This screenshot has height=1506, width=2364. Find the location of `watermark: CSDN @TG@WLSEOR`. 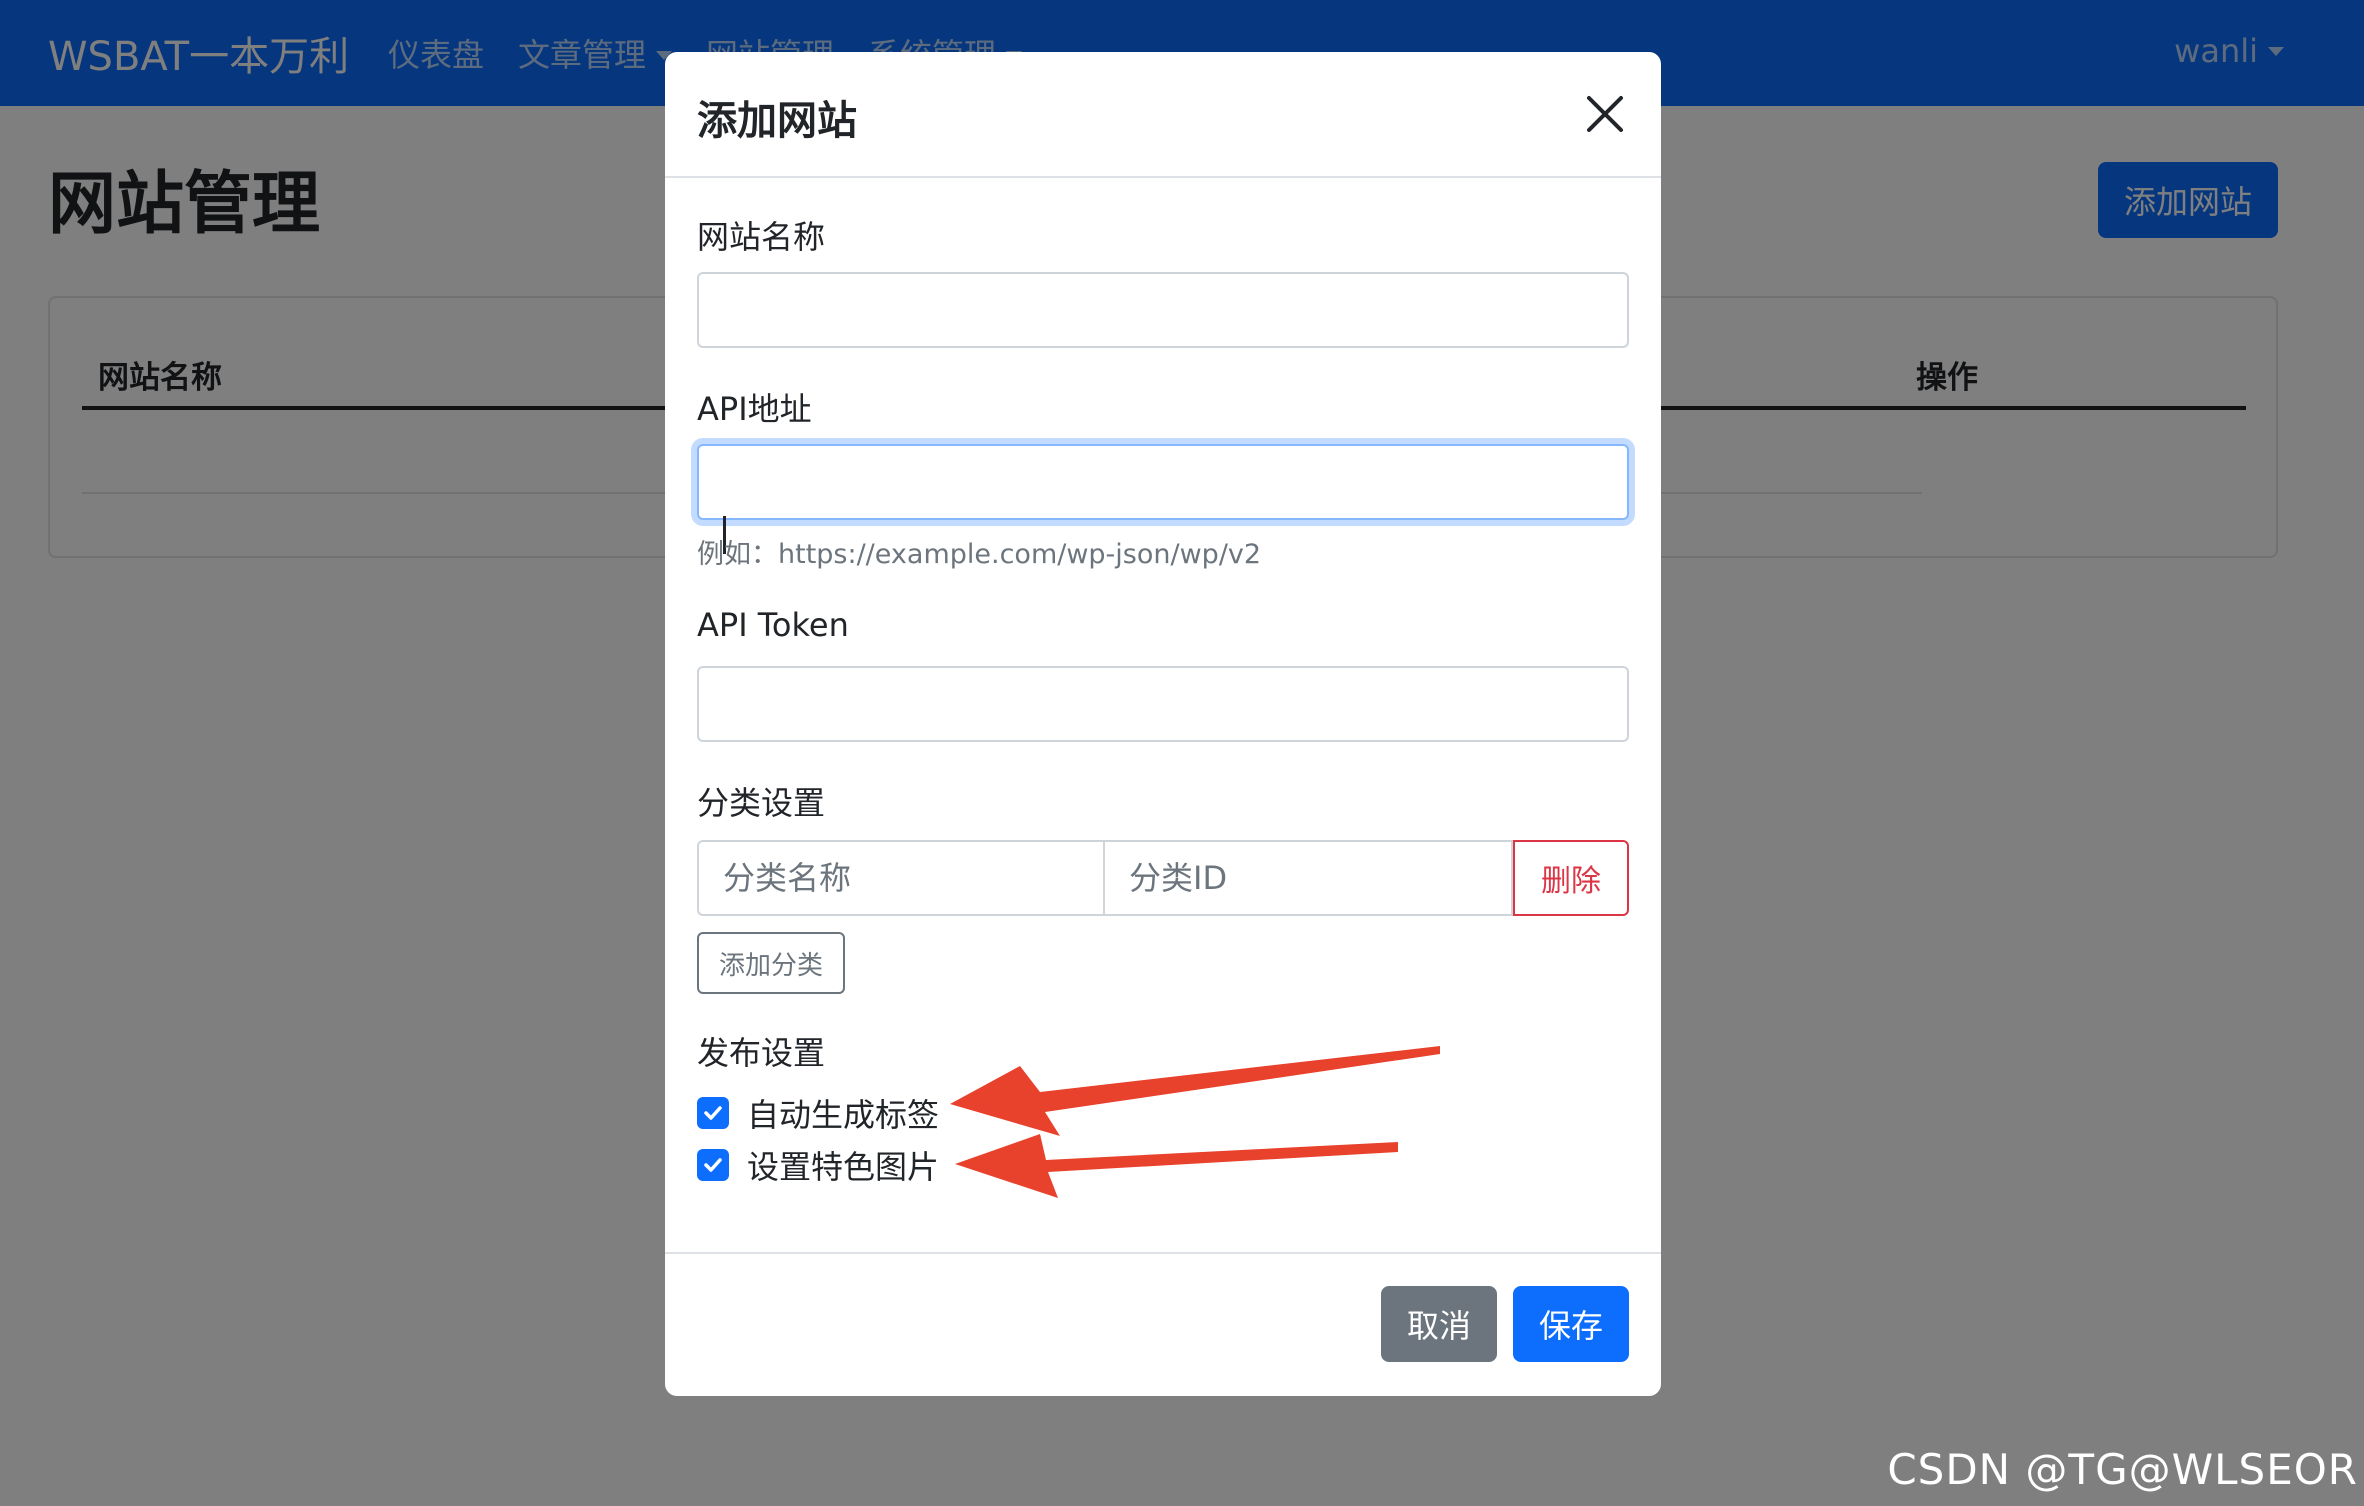

watermark: CSDN @TG@WLSEOR is located at coordinates (2122, 1469).